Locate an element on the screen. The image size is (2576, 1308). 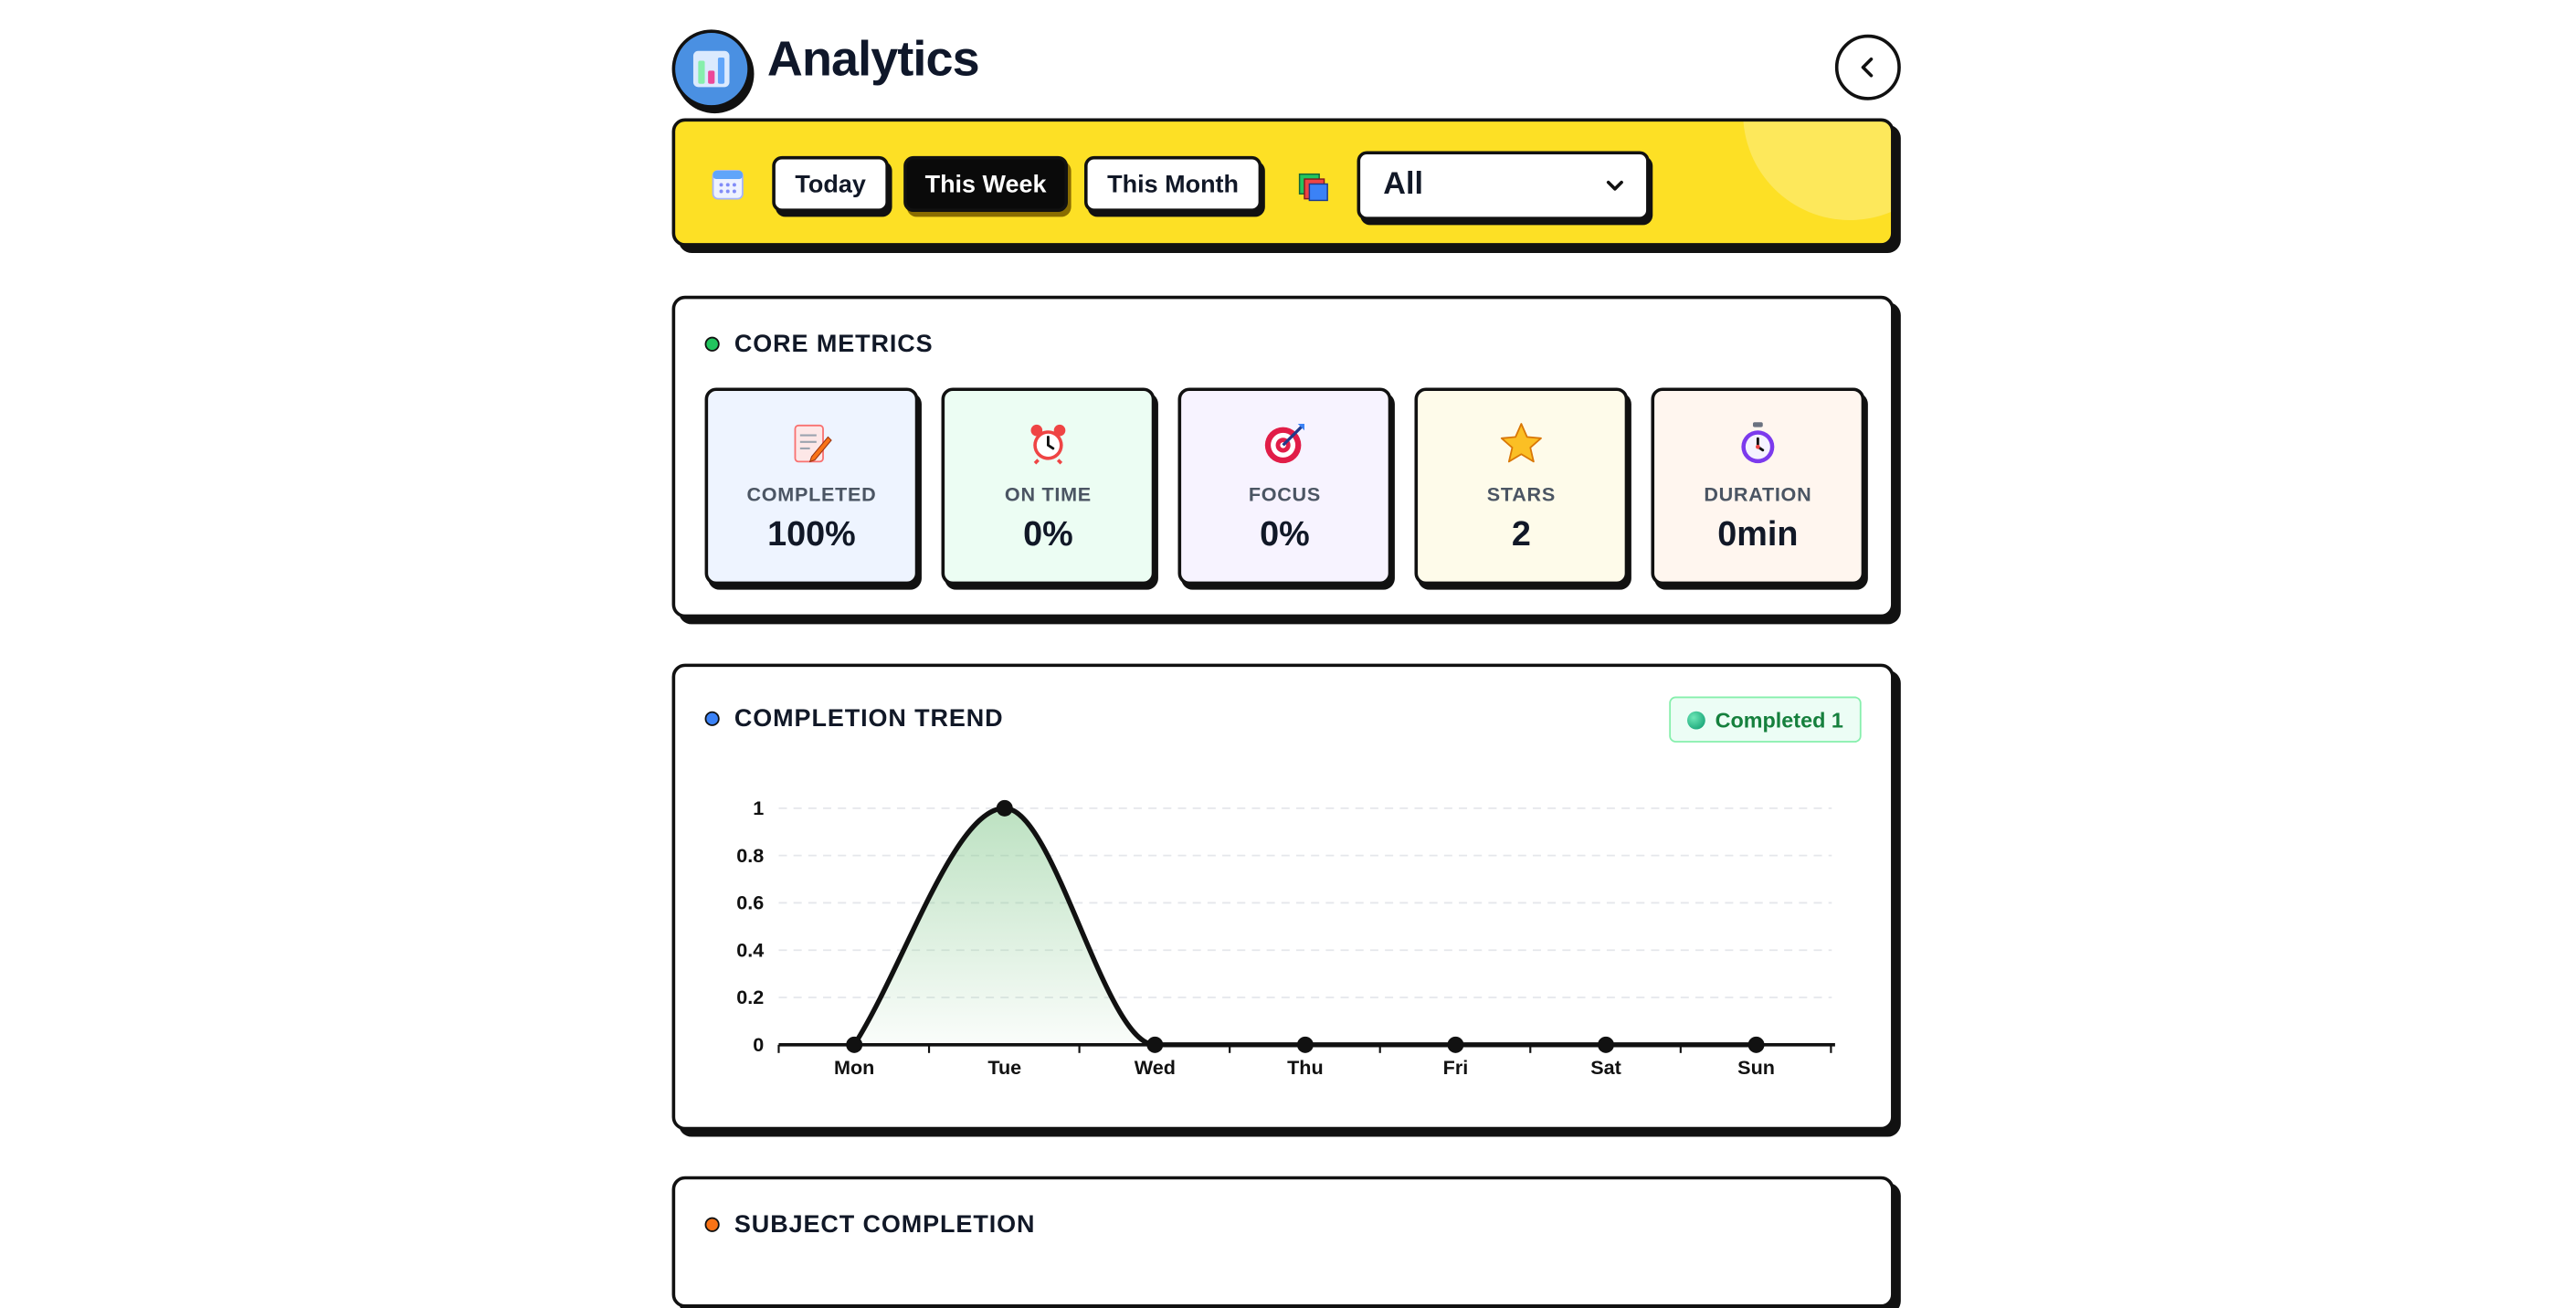
calendar-icon is located at coordinates (728, 185).